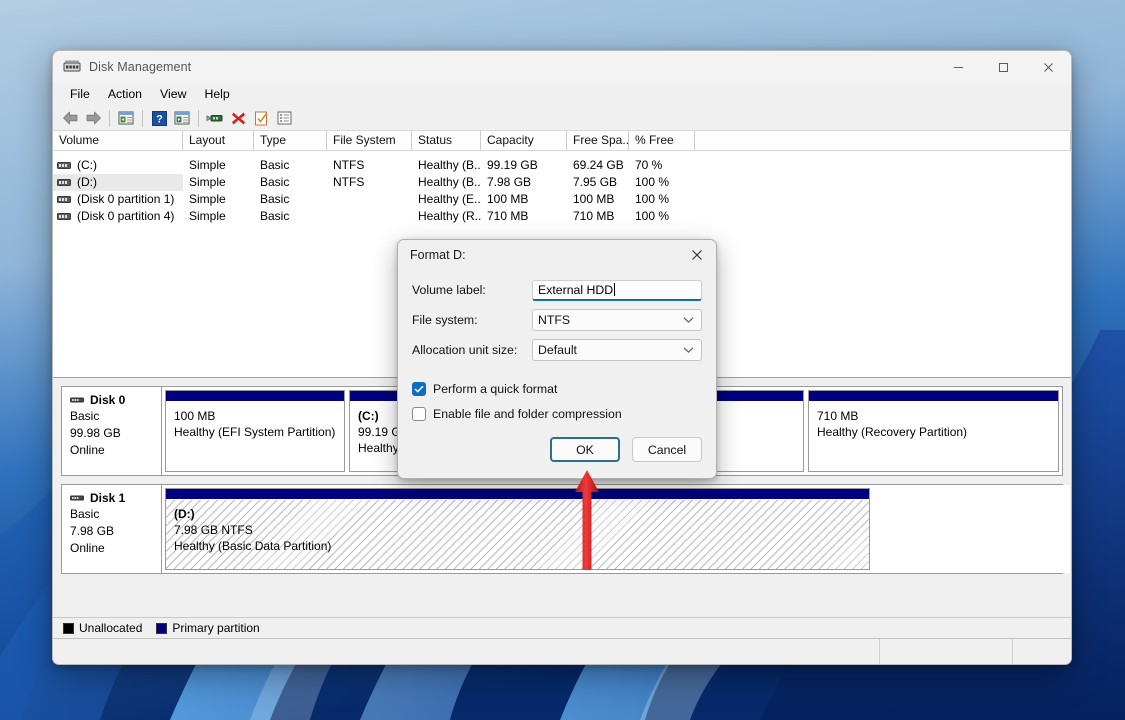 This screenshot has width=1125, height=720. What do you see at coordinates (118, 140) in the screenshot?
I see `column-header-volume: Volume` at bounding box center [118, 140].